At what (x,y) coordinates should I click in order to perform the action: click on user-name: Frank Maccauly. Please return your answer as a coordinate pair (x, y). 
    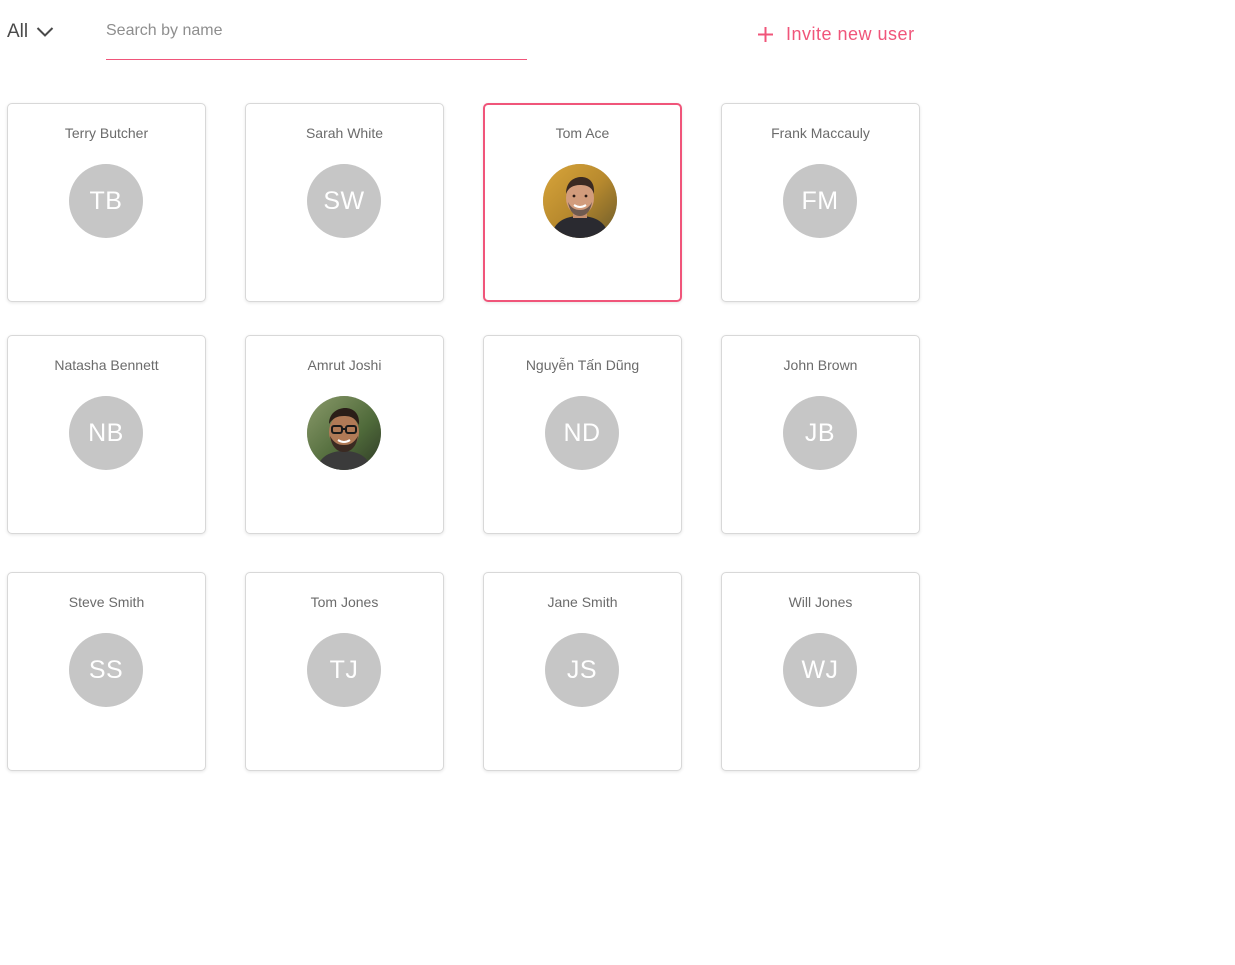
    Looking at the image, I should click on (820, 133).